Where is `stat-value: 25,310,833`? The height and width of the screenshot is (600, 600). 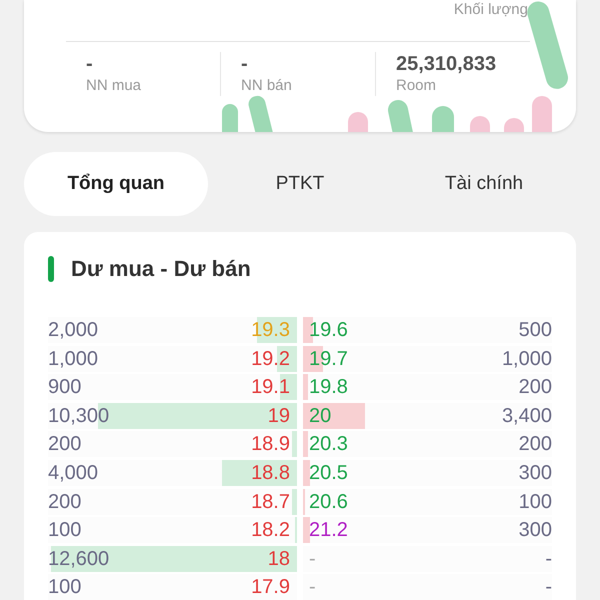
stat-value: 25,310,833 is located at coordinates (446, 64).